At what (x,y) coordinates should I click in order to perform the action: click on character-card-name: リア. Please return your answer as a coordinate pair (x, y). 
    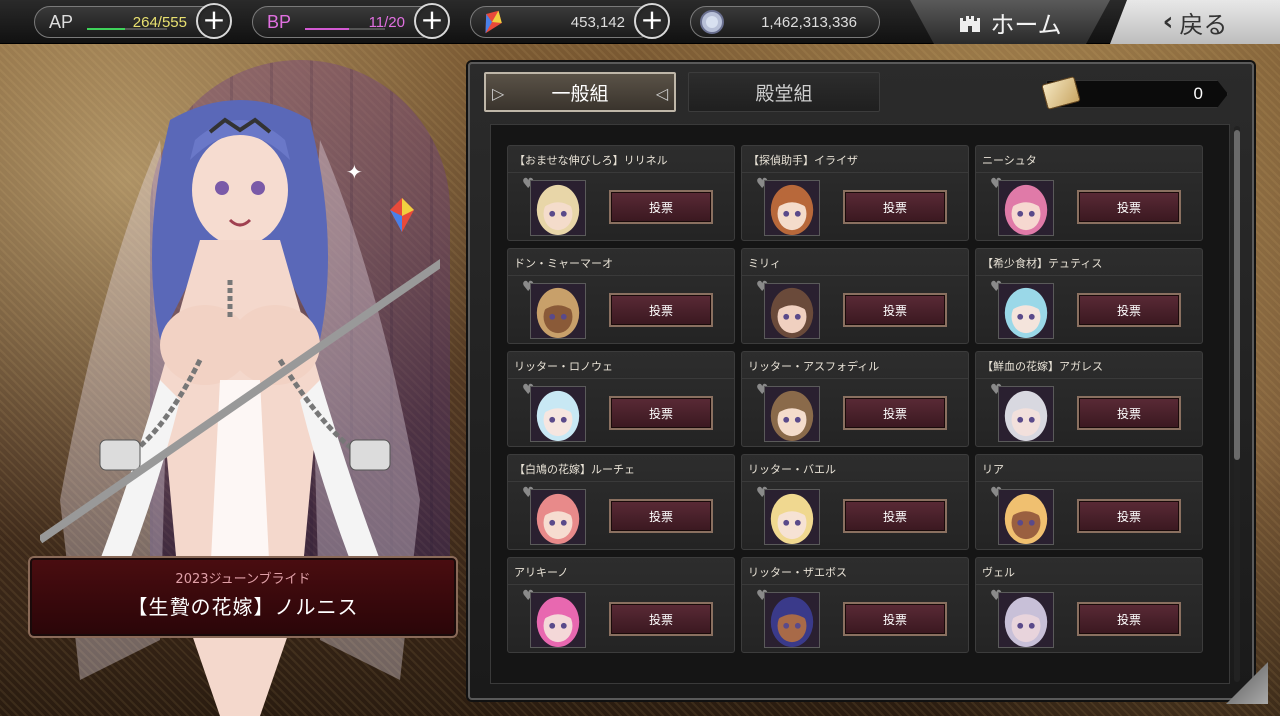
    Looking at the image, I should click on (993, 469).